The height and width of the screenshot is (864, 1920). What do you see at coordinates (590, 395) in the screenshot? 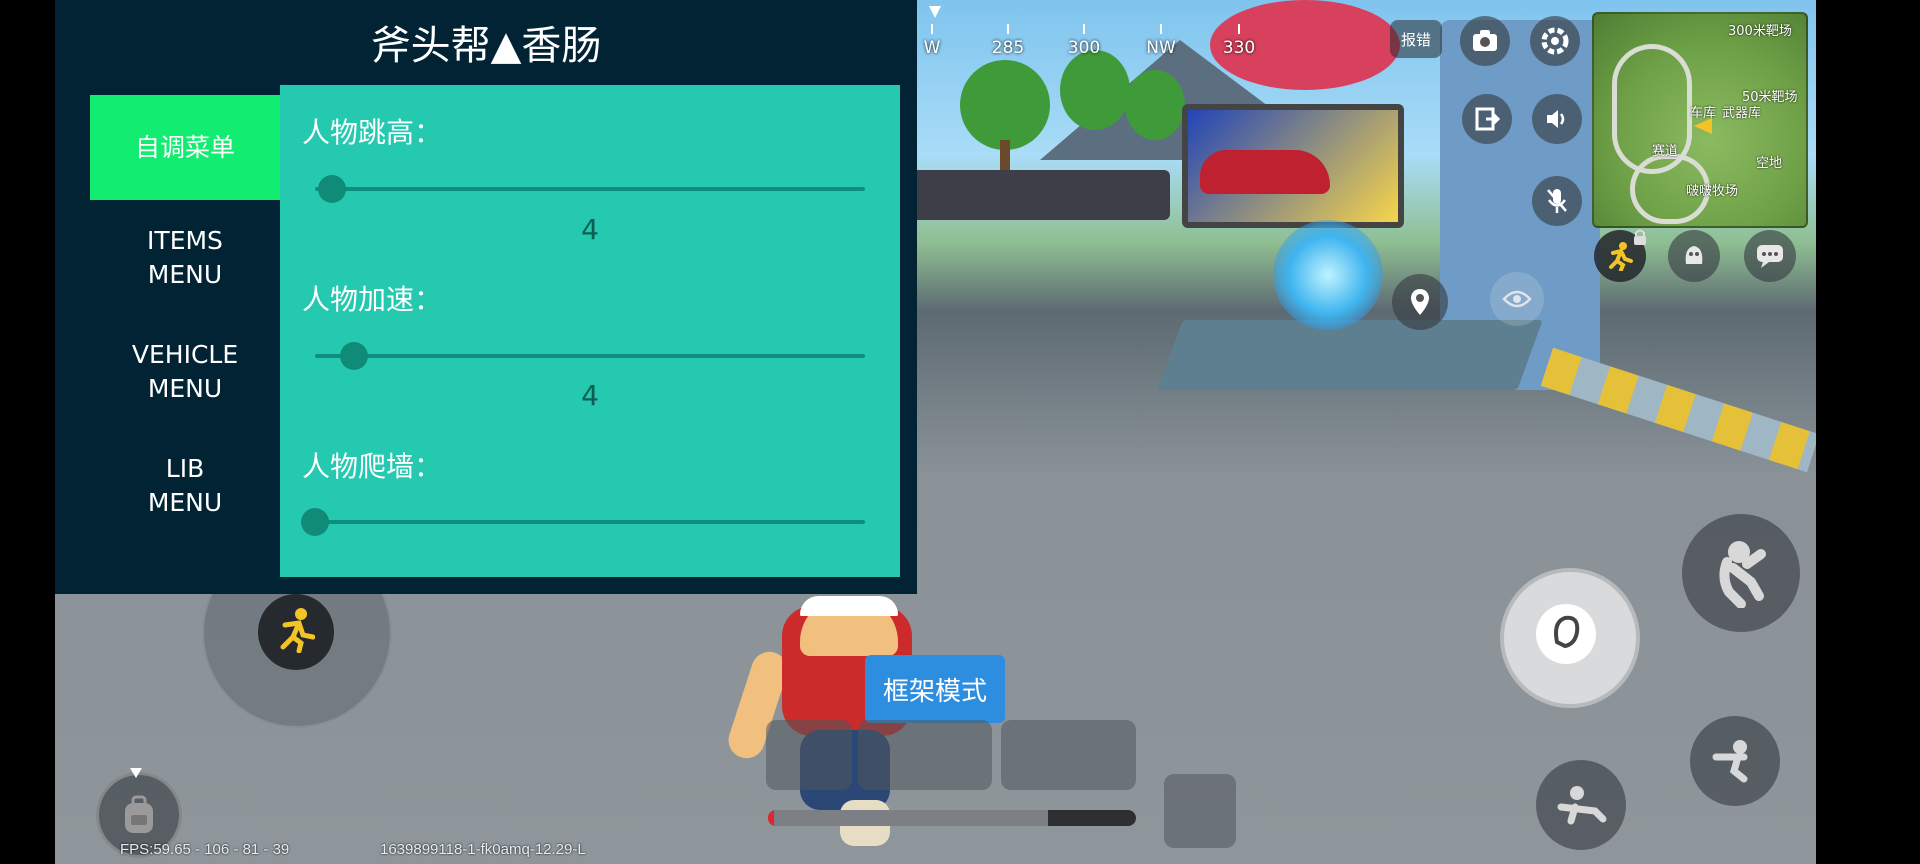
I see `speed-value: 4` at bounding box center [590, 395].